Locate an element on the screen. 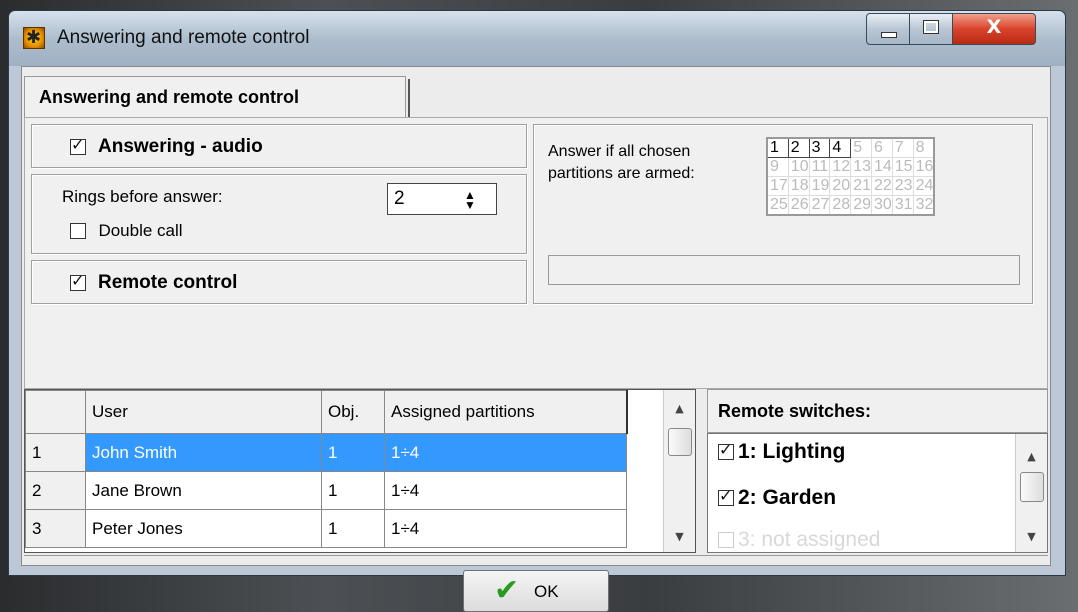 This screenshot has width=1078, height=612. partition-cell: 18 is located at coordinates (798, 186).